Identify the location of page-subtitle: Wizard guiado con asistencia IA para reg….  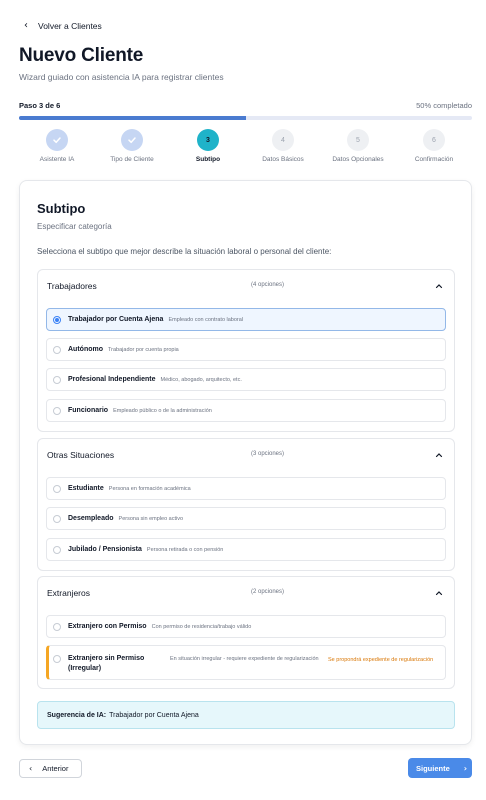
(121, 77).